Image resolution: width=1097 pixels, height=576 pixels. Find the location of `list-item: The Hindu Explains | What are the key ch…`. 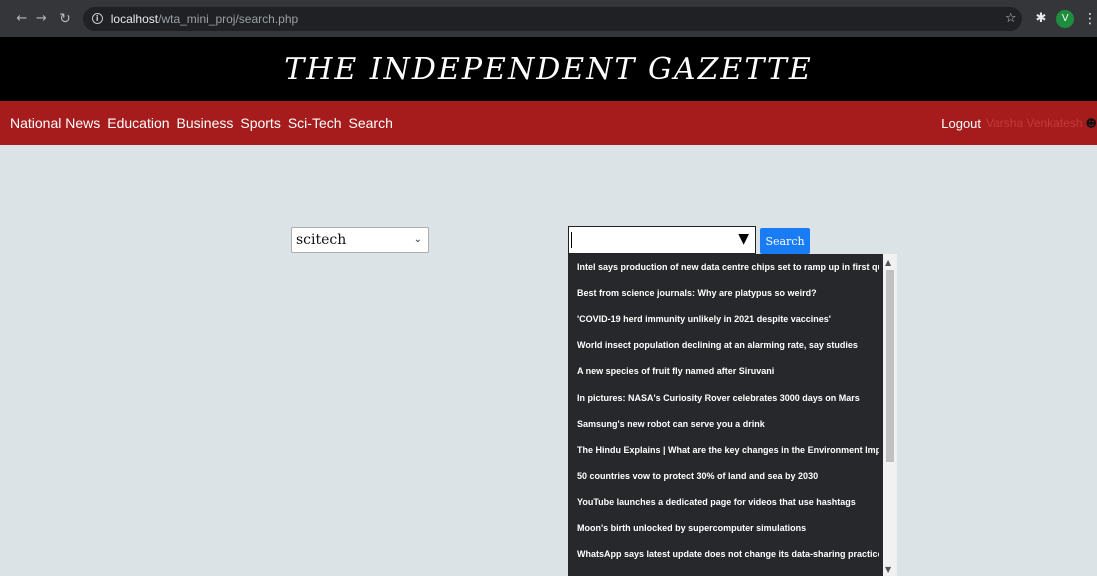

list-item: The Hindu Explains | What are the key ch… is located at coordinates (728, 450).